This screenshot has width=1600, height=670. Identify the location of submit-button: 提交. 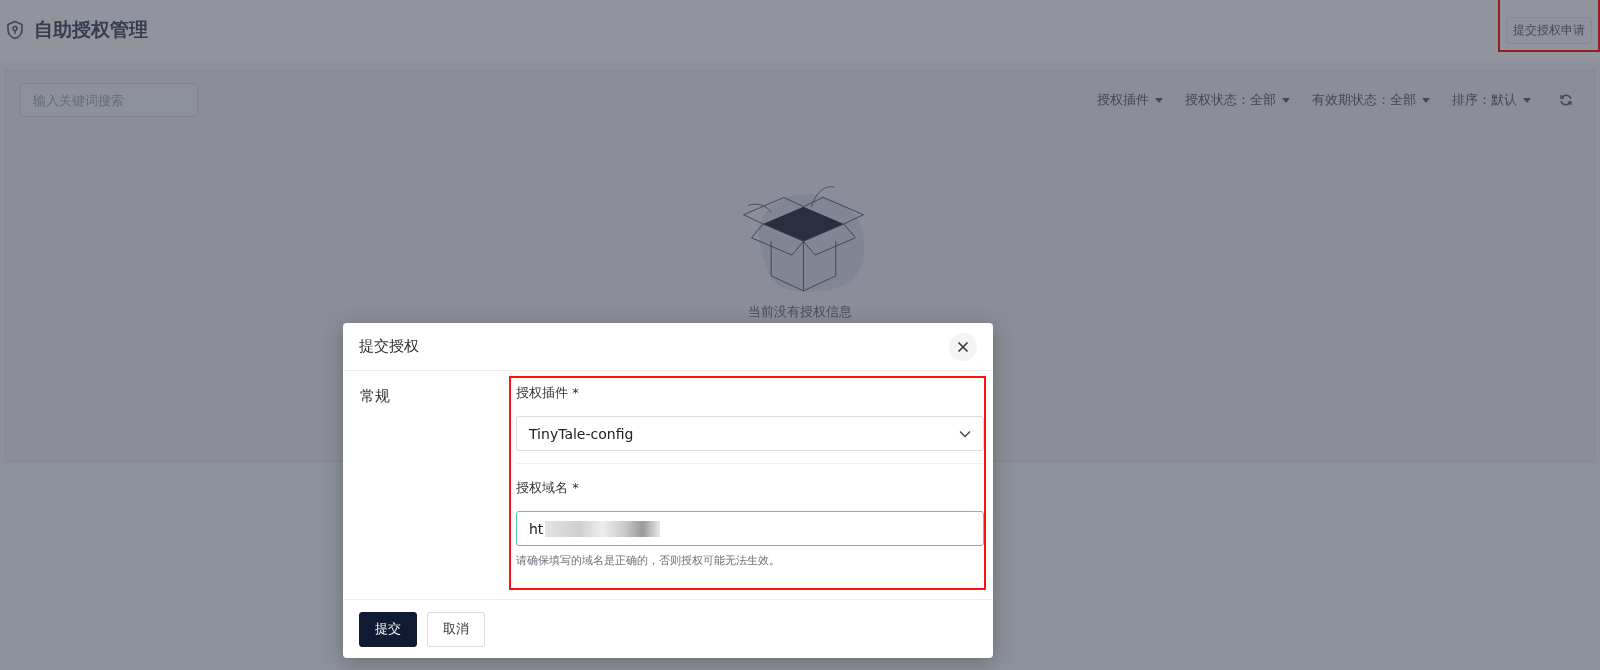
(388, 629).